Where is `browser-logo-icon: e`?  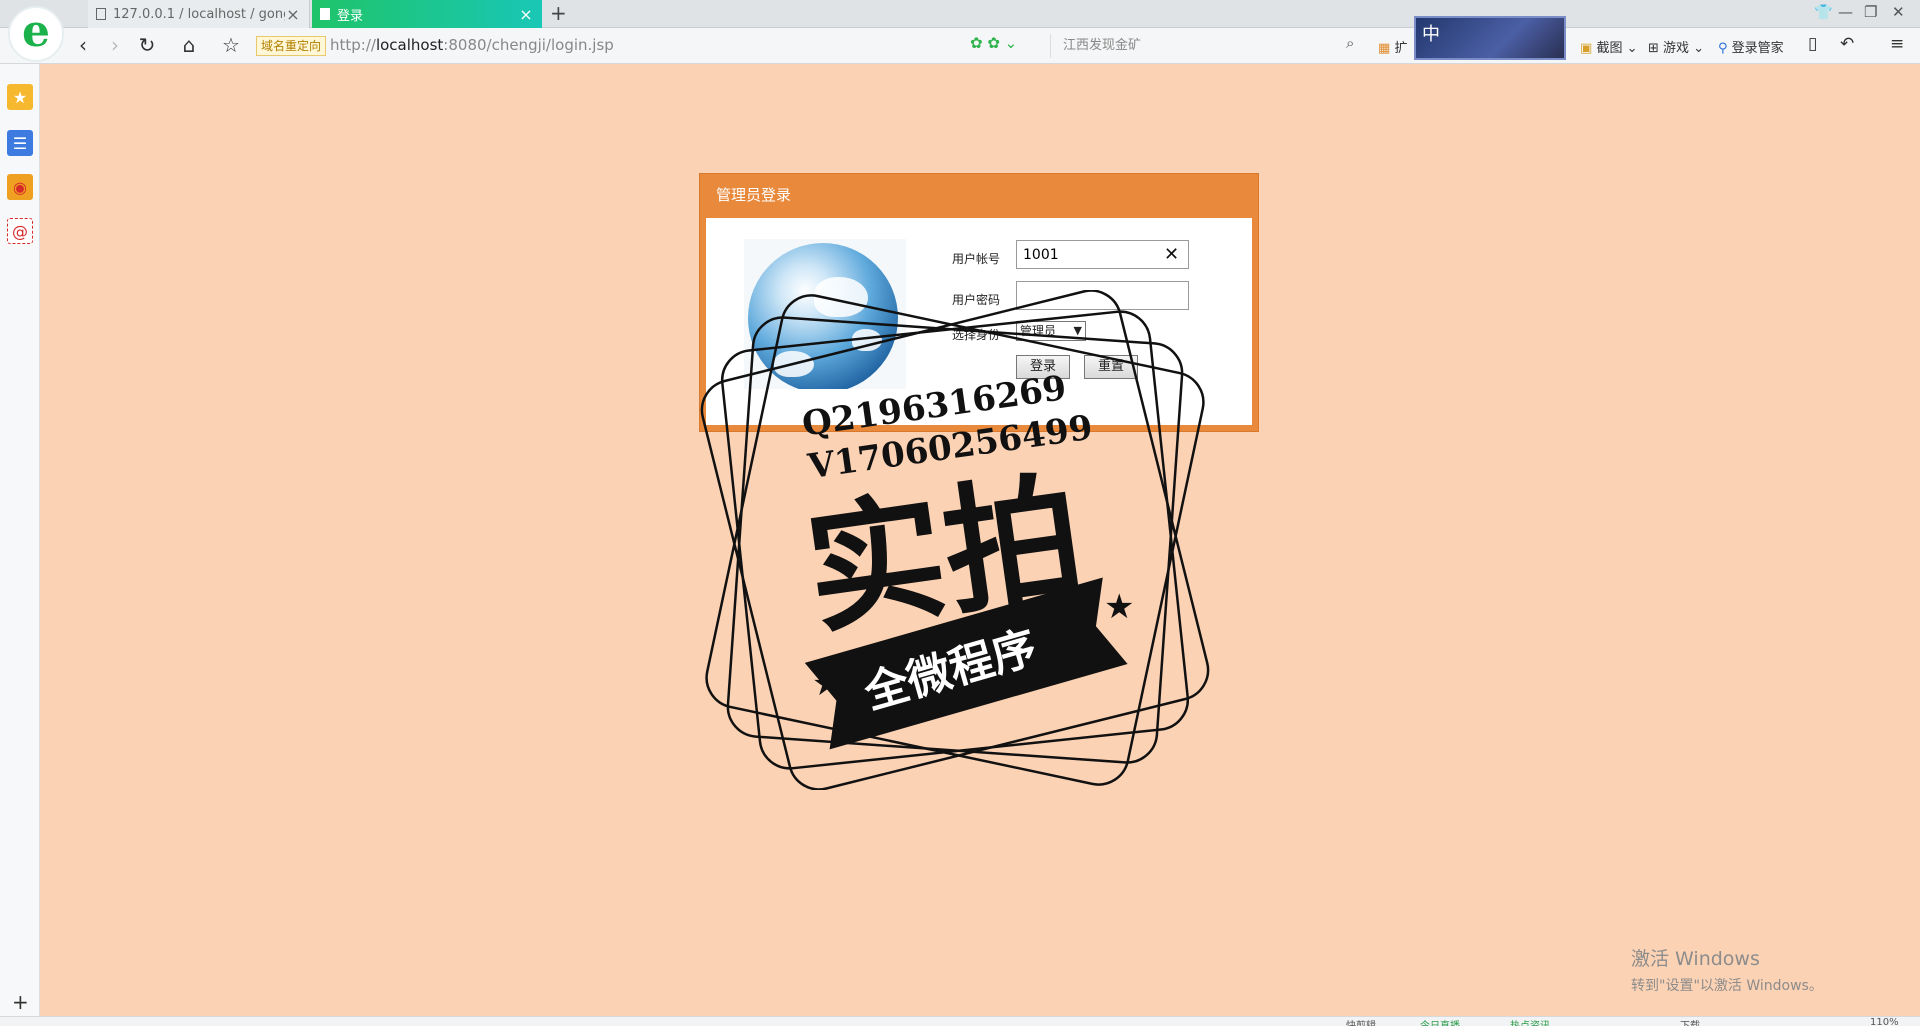
browser-logo-icon: e is located at coordinates (36, 31).